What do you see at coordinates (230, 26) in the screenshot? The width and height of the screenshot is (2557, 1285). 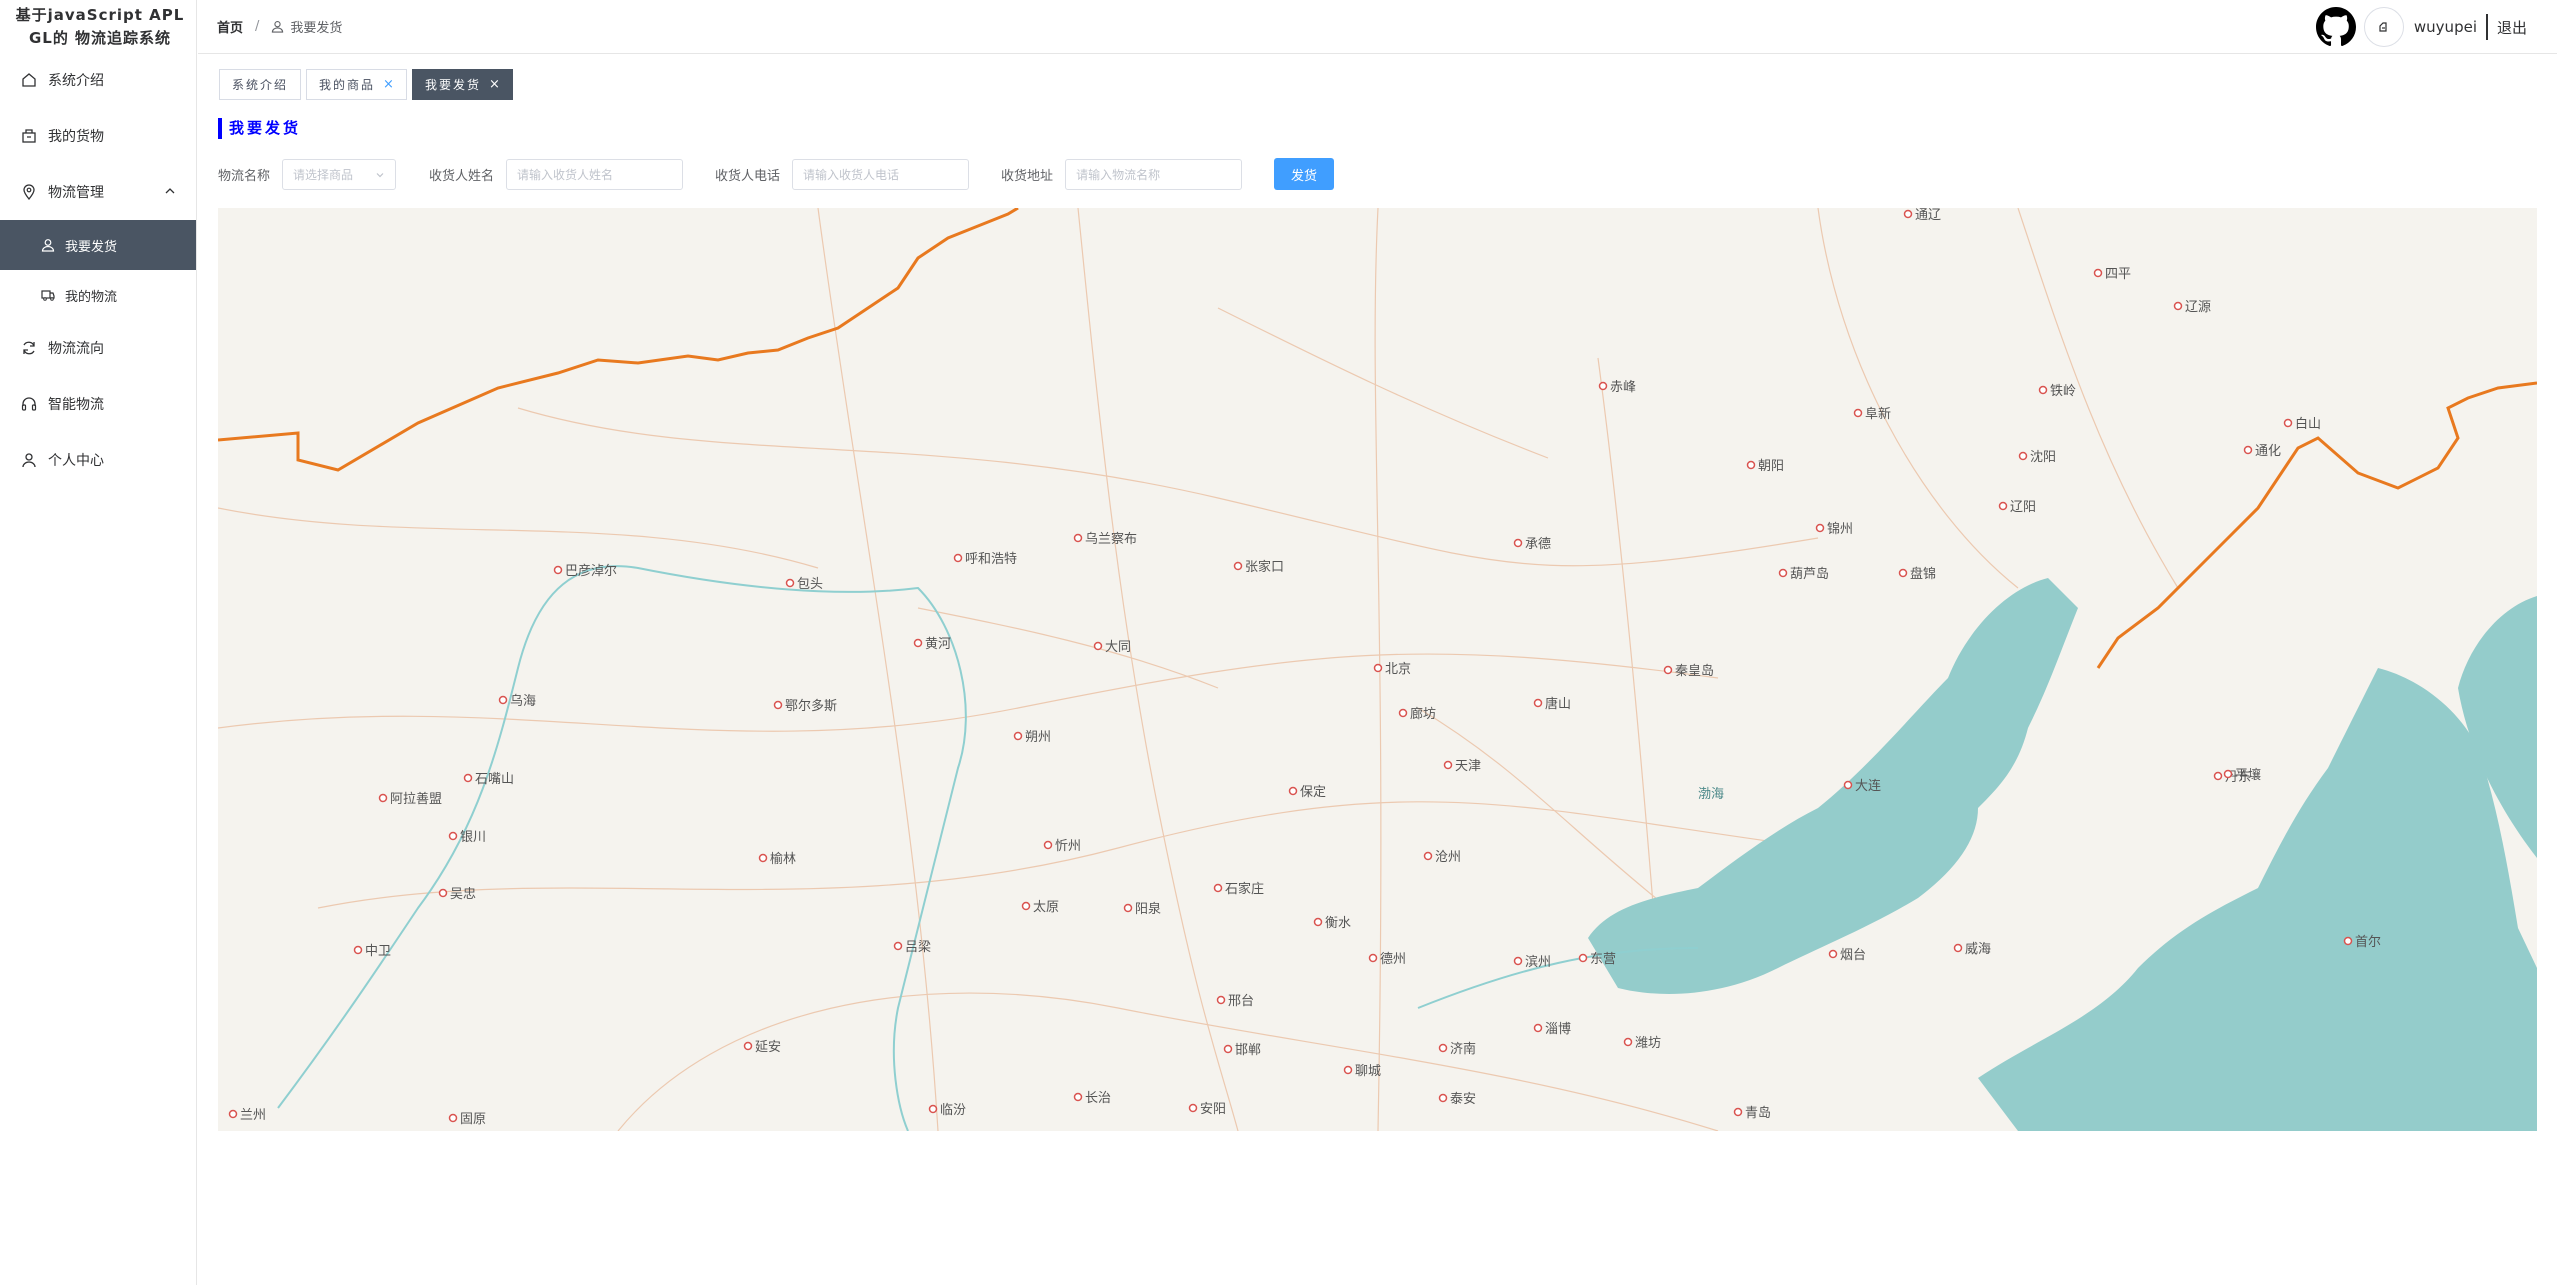 I see `breadcrumb-home: 首页` at bounding box center [230, 26].